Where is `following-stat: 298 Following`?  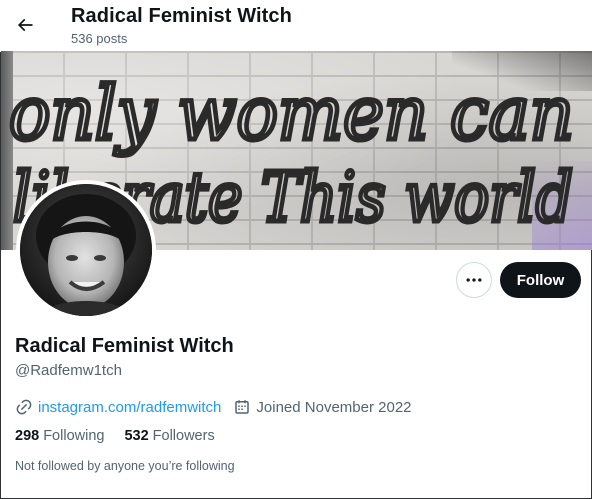
following-stat: 298 Following is located at coordinates (59, 436).